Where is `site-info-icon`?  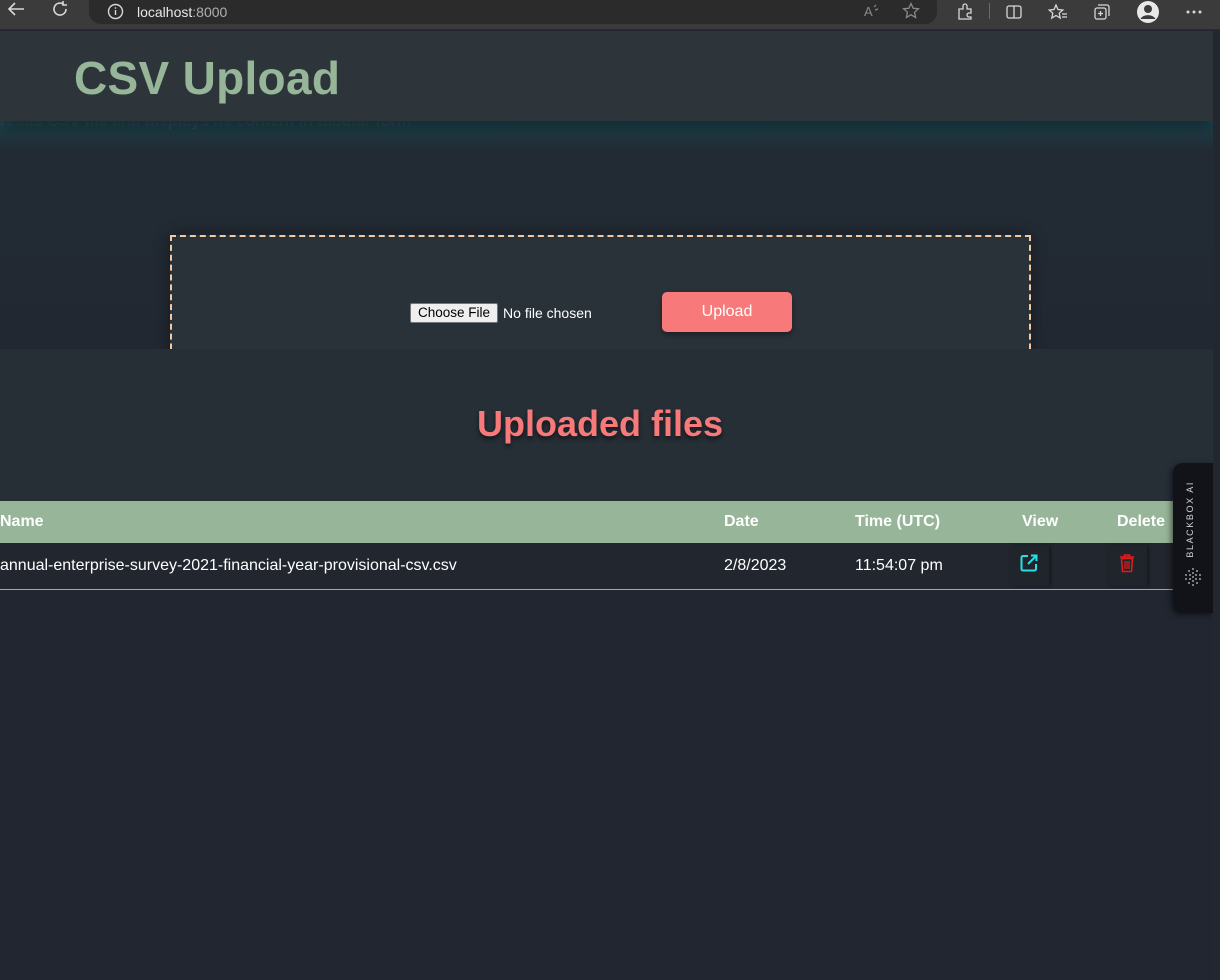 site-info-icon is located at coordinates (115, 14).